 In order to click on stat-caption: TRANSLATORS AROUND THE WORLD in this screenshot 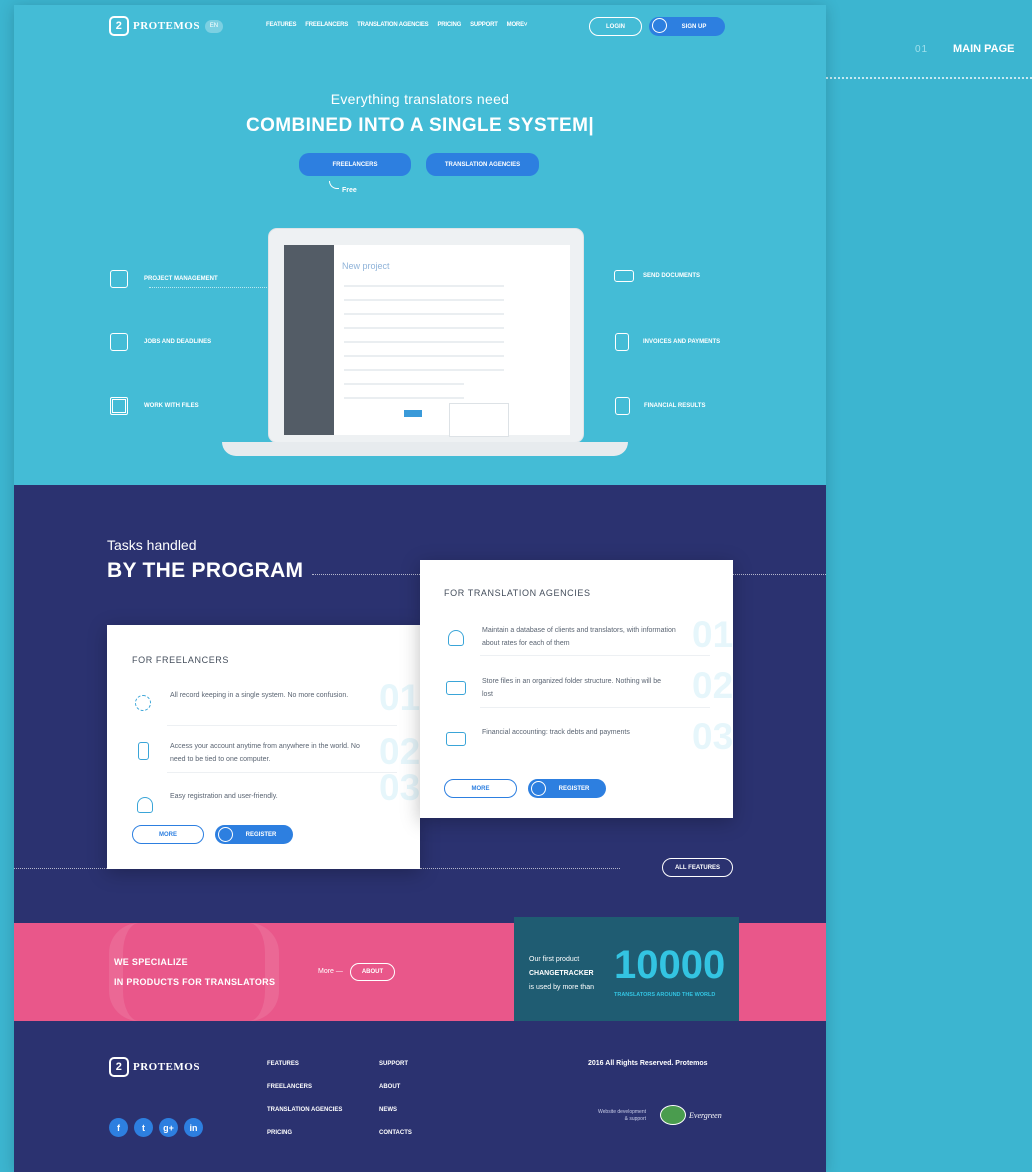, I will do `click(665, 995)`.